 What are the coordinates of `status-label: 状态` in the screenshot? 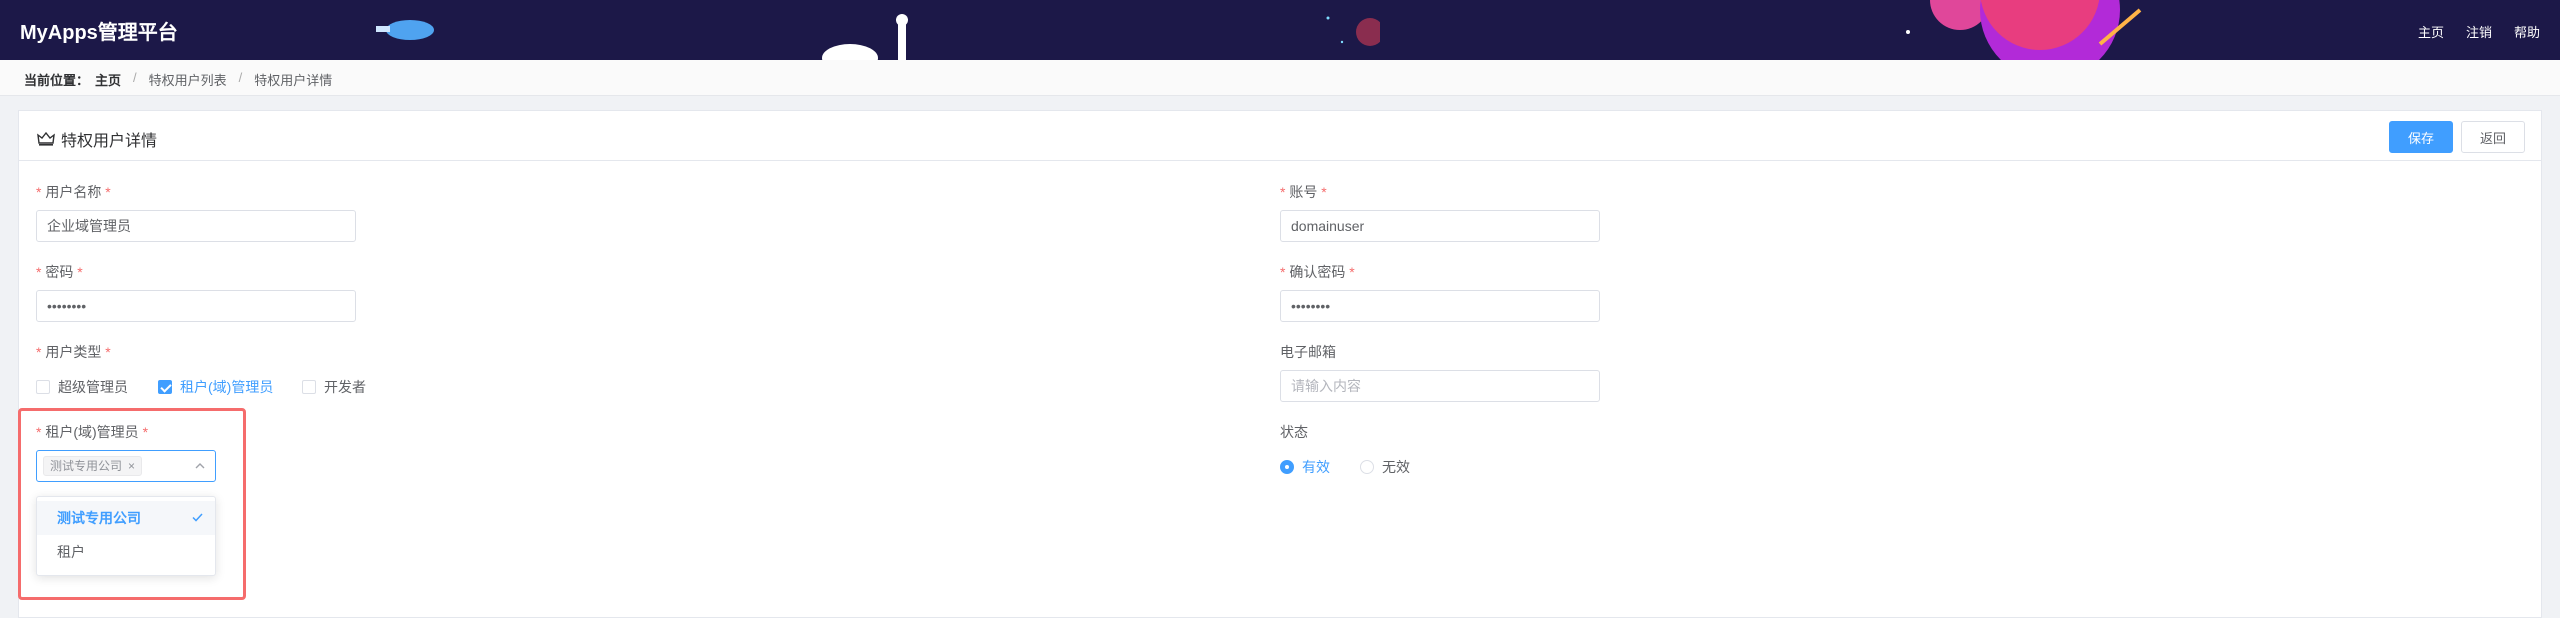 It's located at (1294, 432).